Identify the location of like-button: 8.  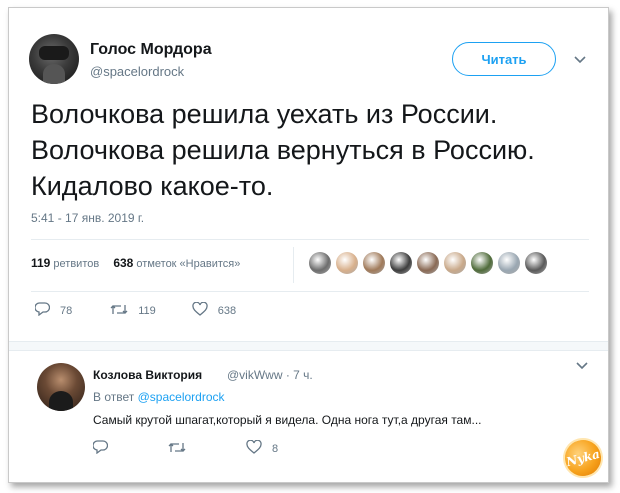
(262, 448).